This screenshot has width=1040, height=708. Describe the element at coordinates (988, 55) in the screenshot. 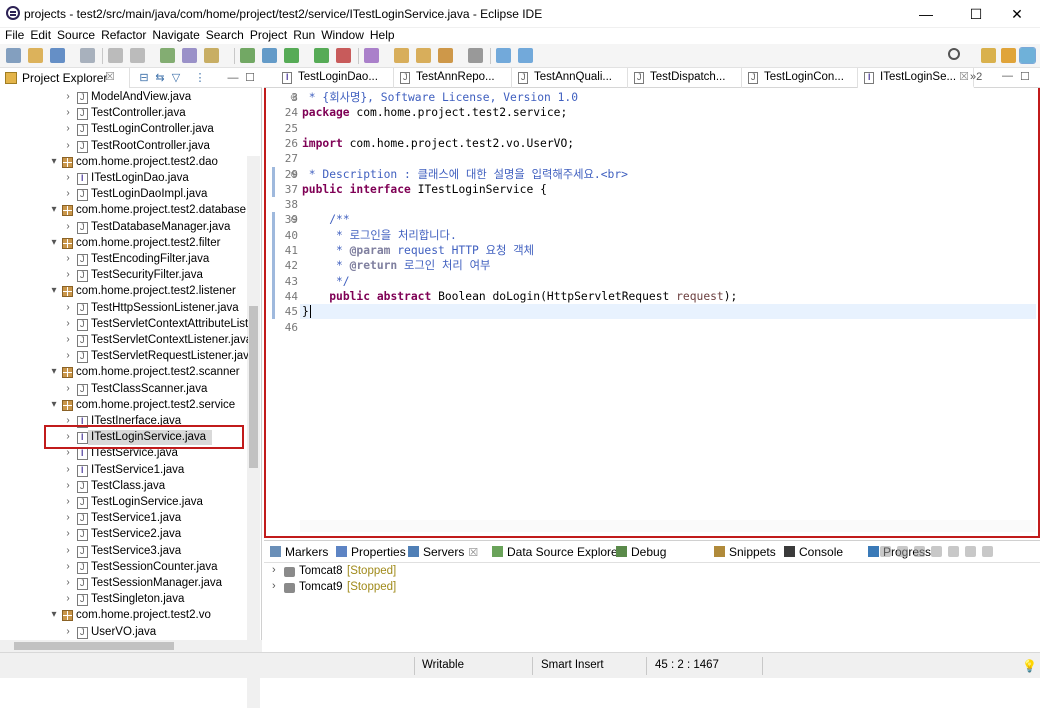

I see `open-perspective-icon` at that location.